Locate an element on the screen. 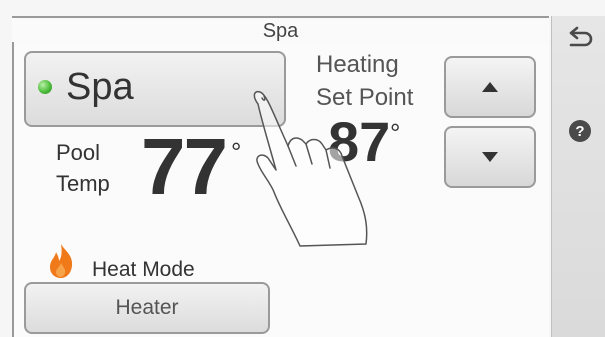  setpoint-label: Heating Set Point is located at coordinates (376, 81).